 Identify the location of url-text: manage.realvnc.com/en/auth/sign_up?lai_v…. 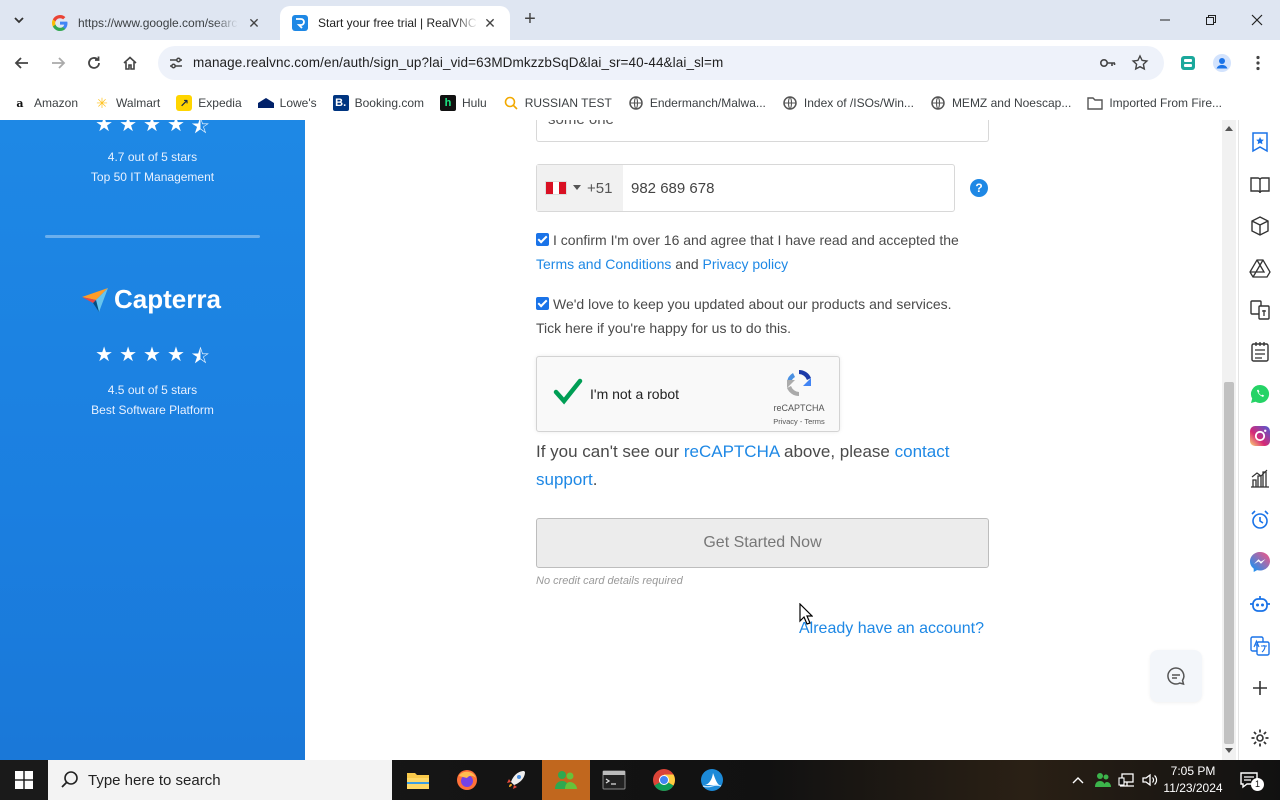
(458, 62).